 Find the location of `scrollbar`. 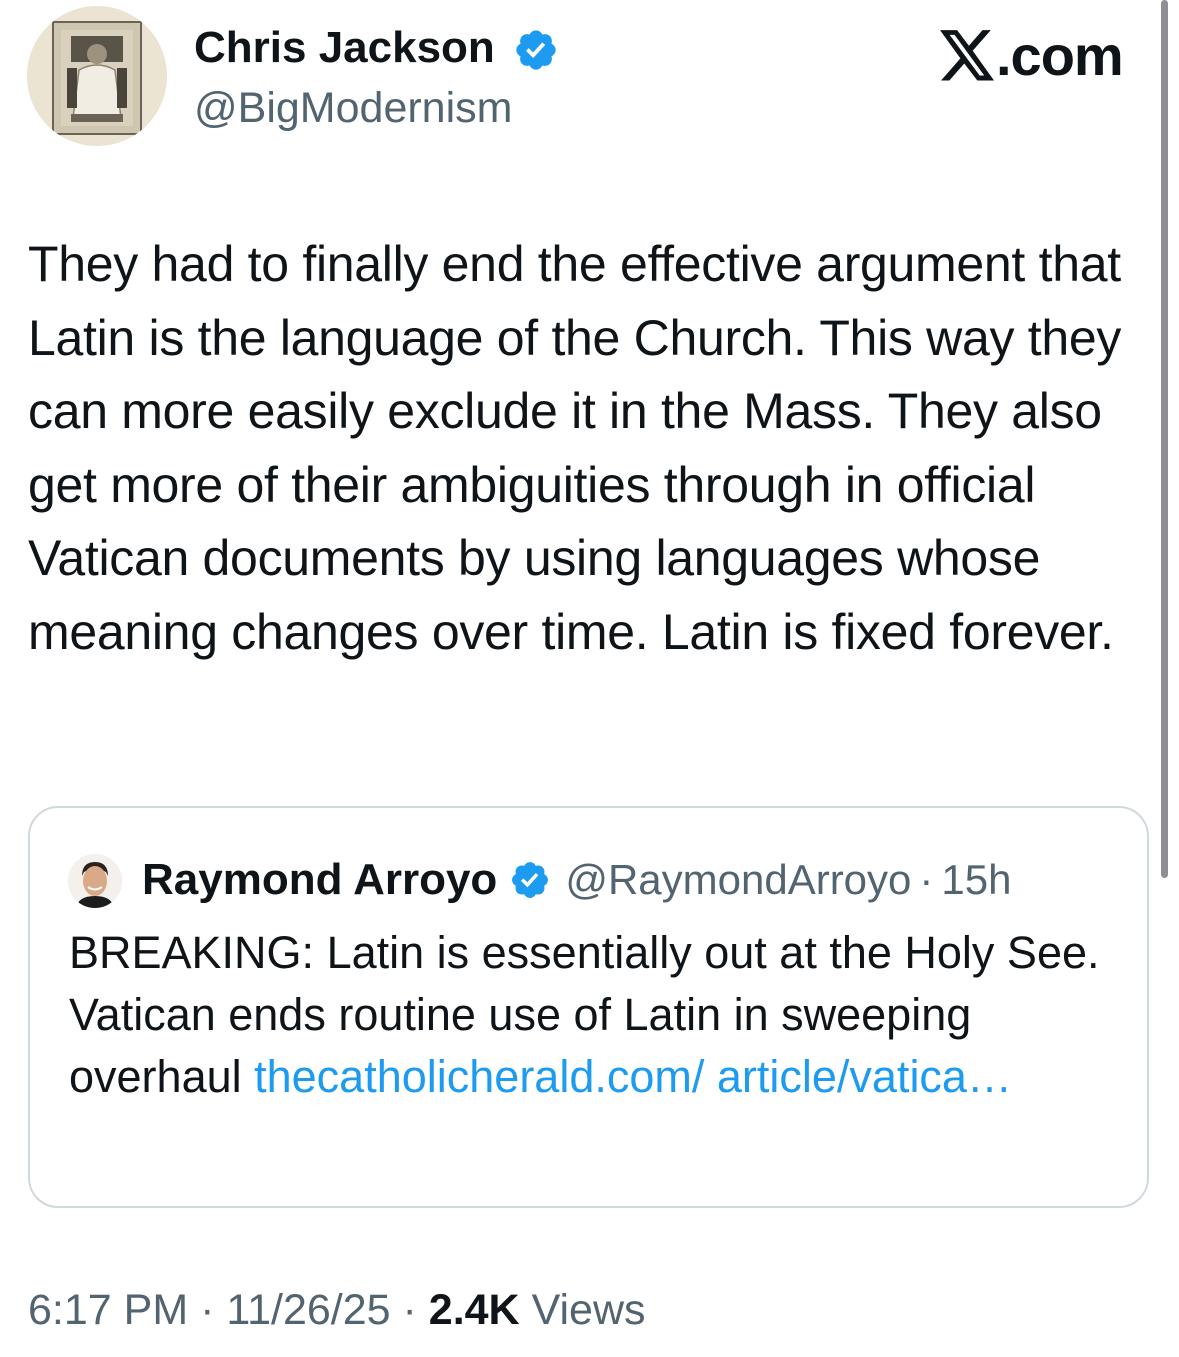

scrollbar is located at coordinates (1164, 439).